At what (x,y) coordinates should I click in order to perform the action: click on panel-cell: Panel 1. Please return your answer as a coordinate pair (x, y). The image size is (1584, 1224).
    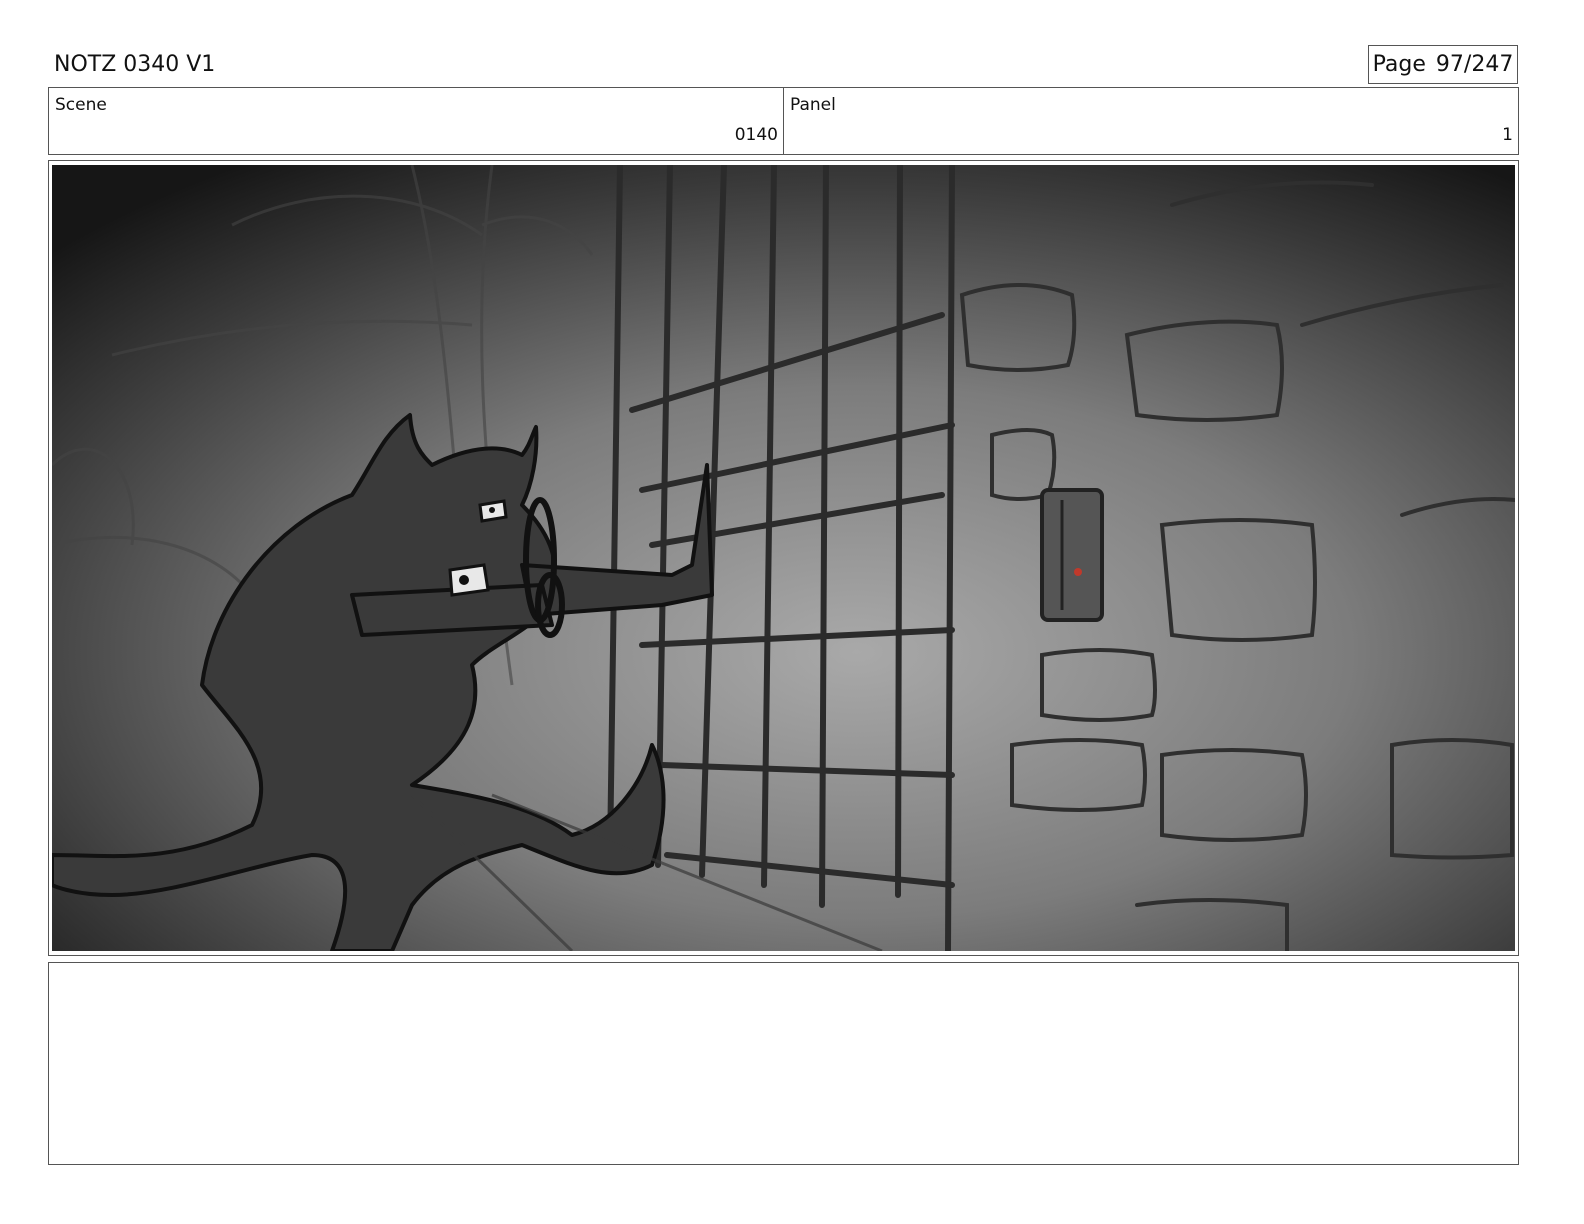
    Looking at the image, I should click on (1150, 121).